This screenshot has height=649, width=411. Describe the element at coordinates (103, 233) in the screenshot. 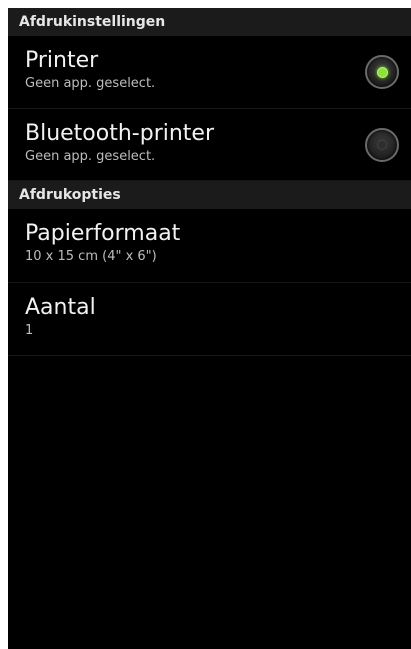

I see `paper-size-title: Papierformaat` at that location.